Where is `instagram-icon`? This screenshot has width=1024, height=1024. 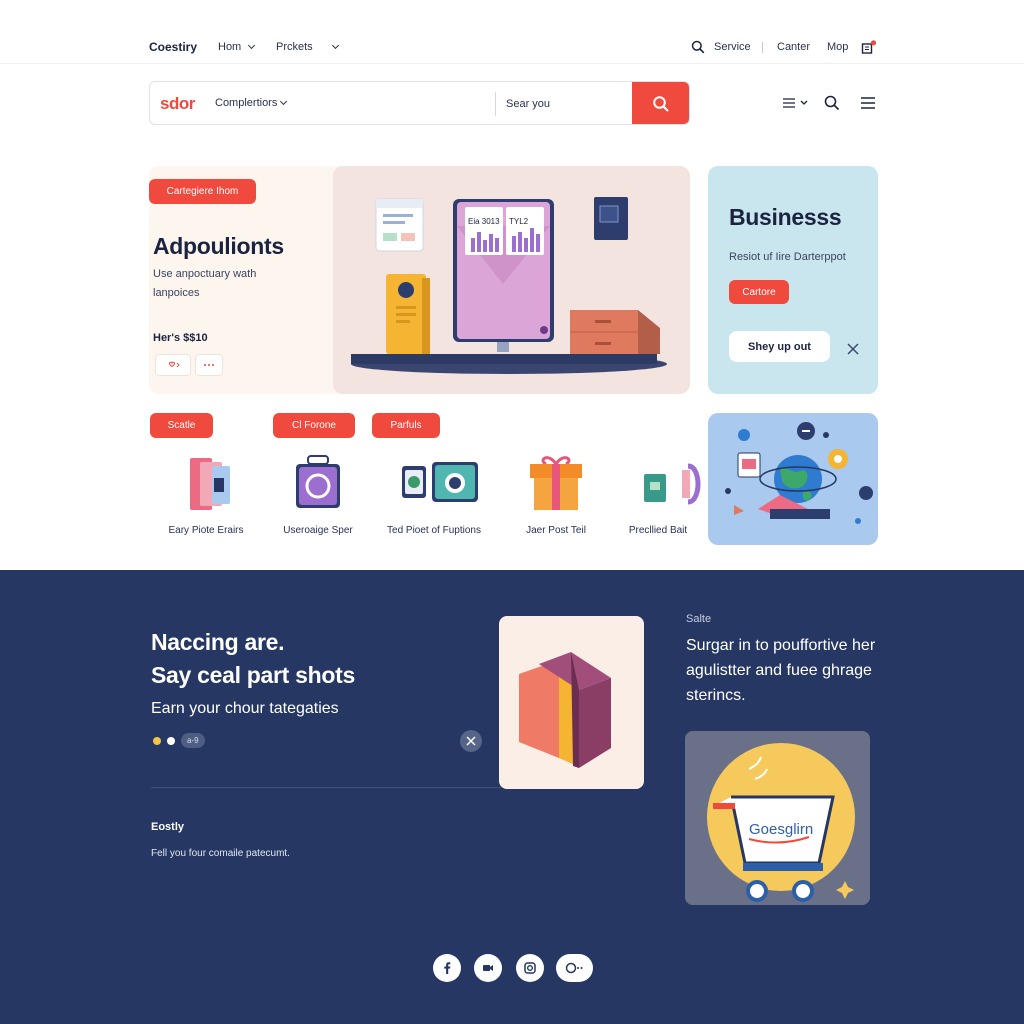
instagram-icon is located at coordinates (530, 968).